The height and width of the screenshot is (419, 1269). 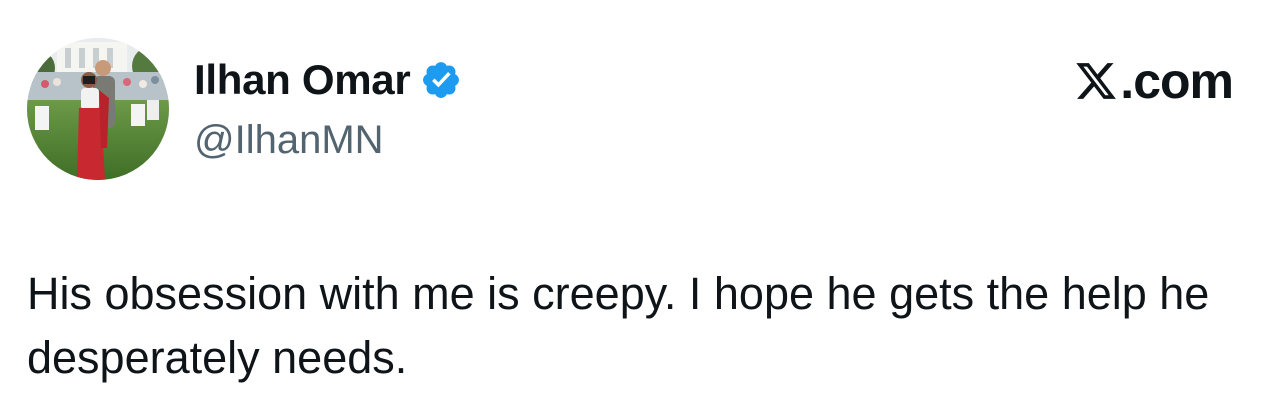 I want to click on site-logo: .com, so click(x=1154, y=81).